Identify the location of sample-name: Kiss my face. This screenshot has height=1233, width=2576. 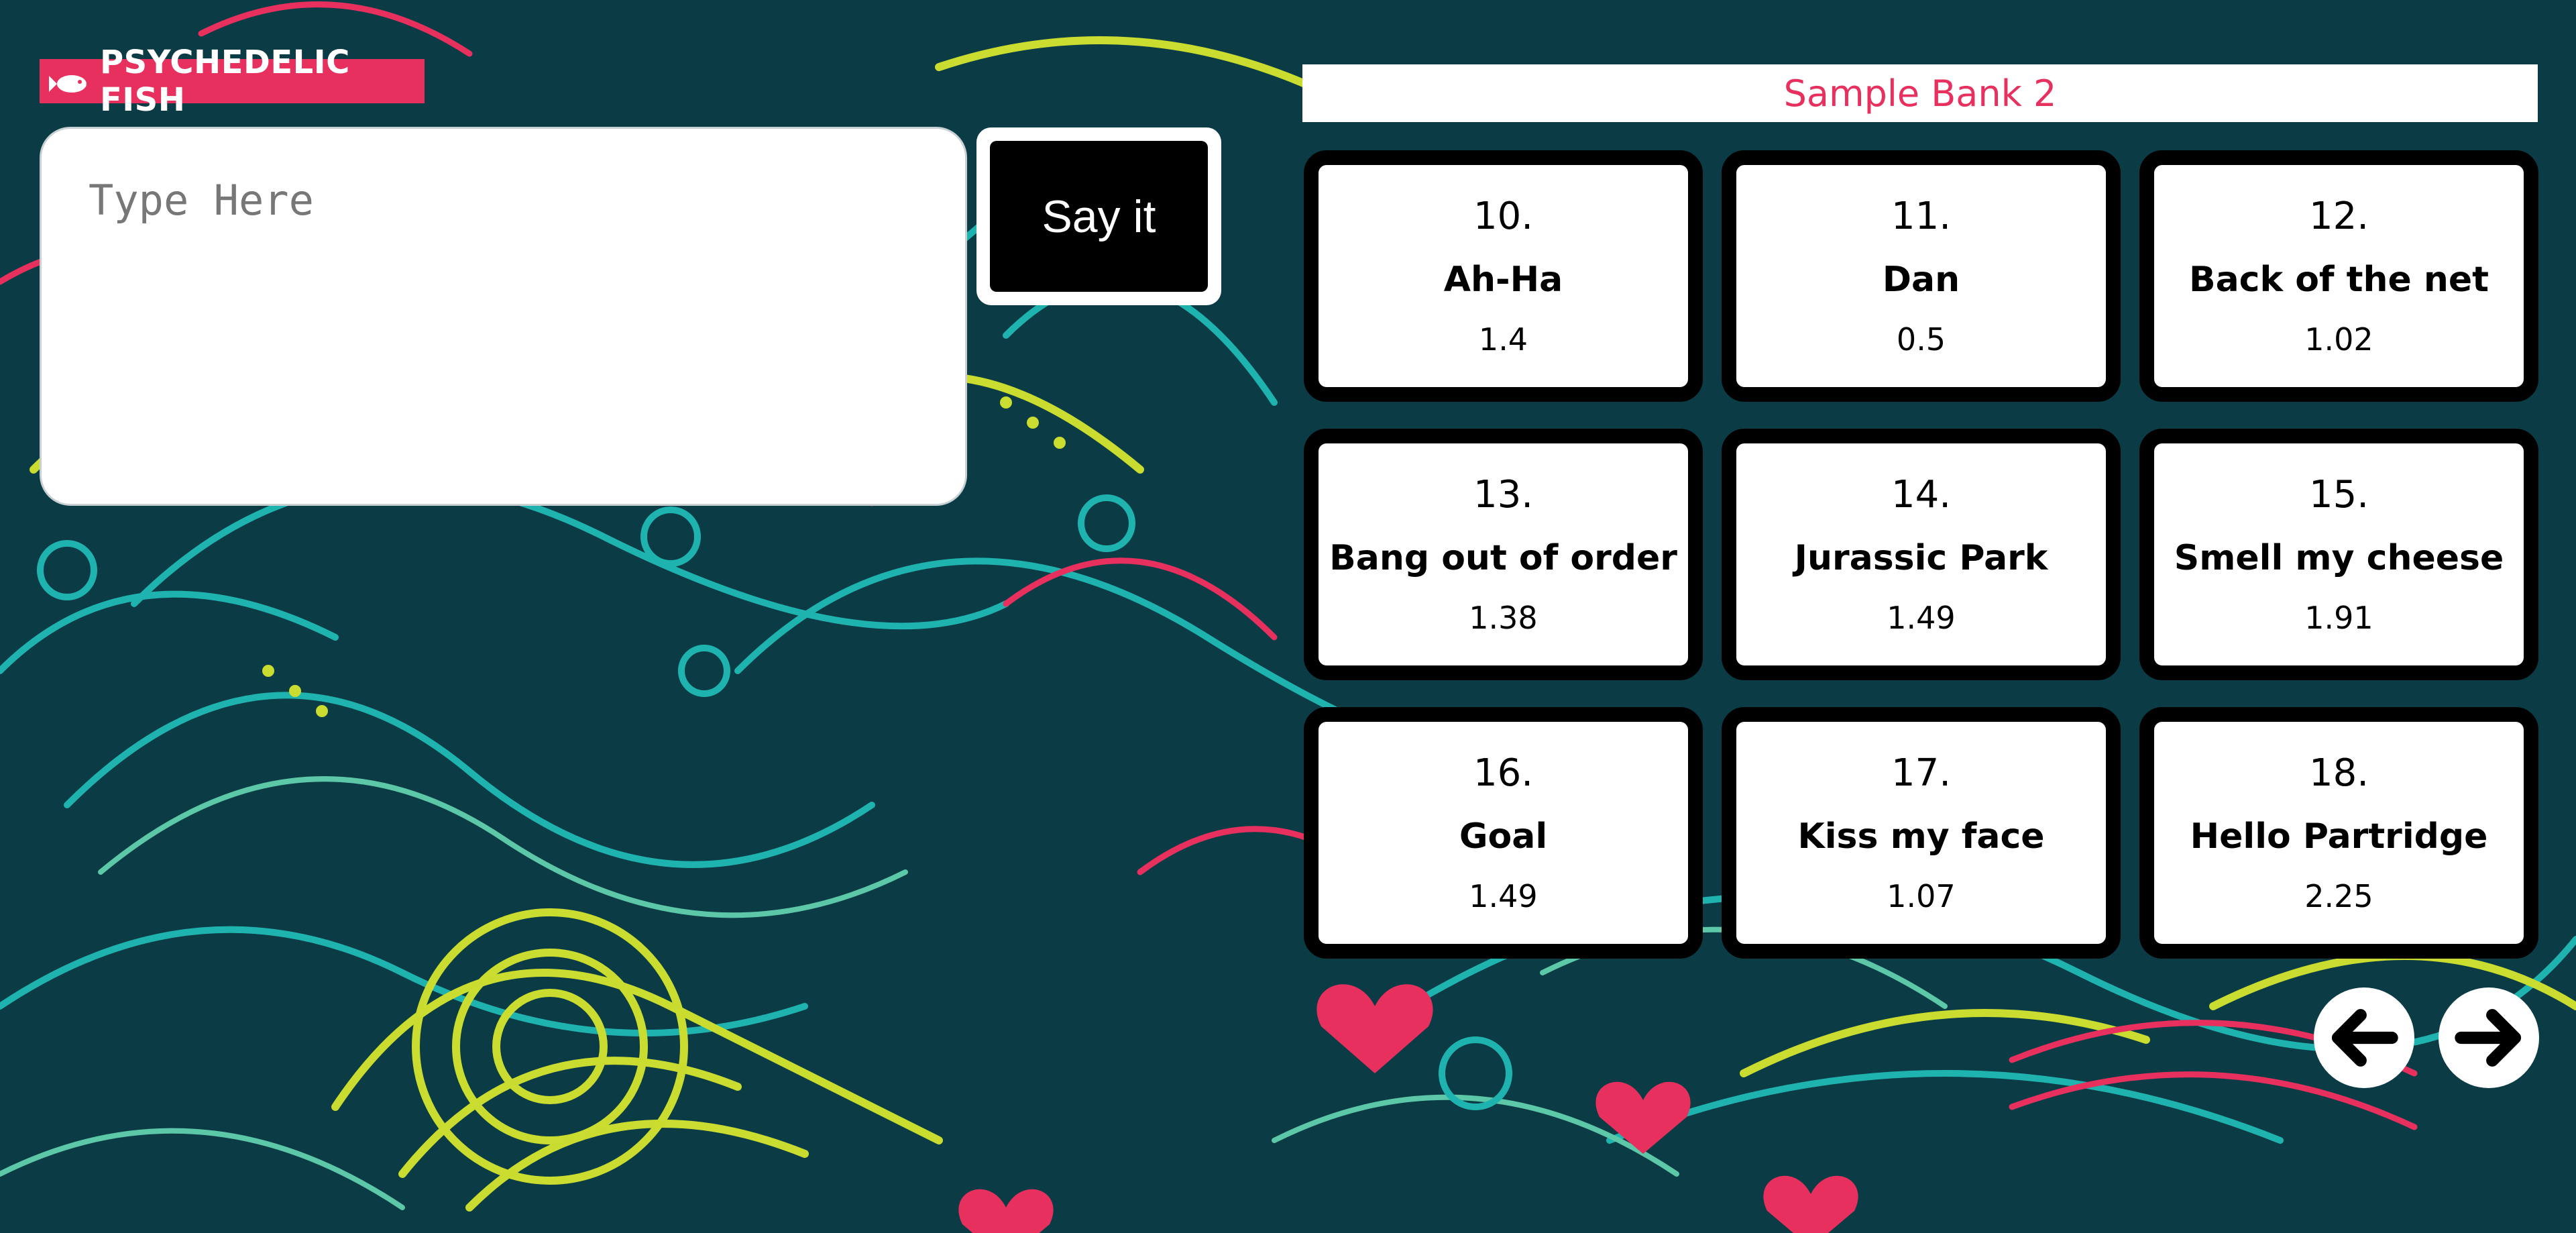
(1921, 837).